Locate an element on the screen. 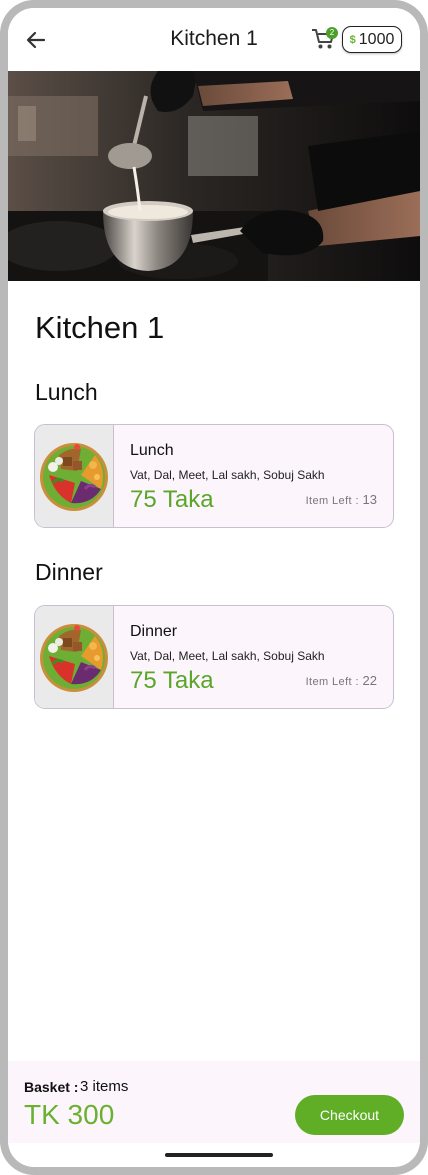  coin-balance: $ 1000 is located at coordinates (372, 39).